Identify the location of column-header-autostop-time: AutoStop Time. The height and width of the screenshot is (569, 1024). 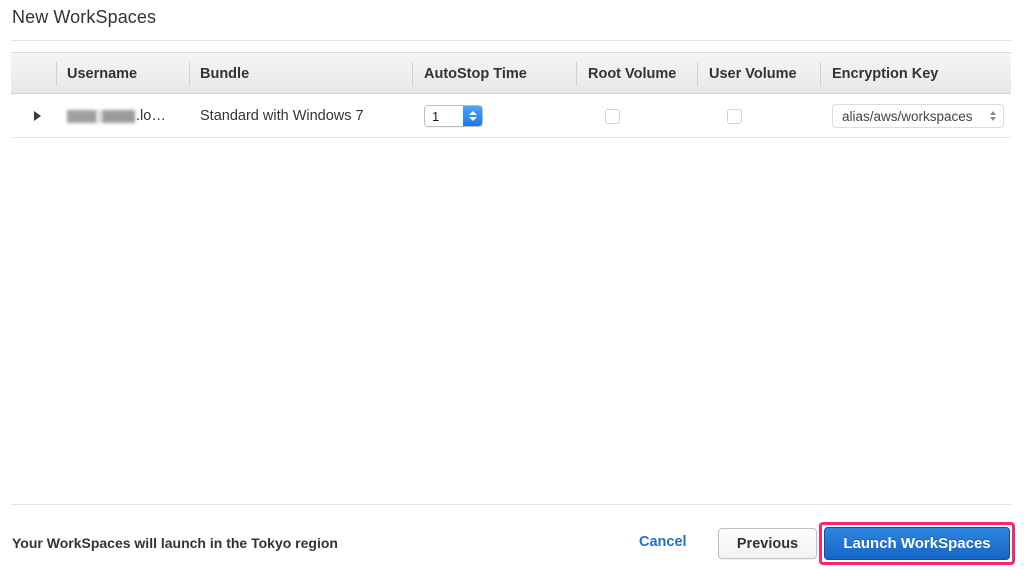
(475, 74).